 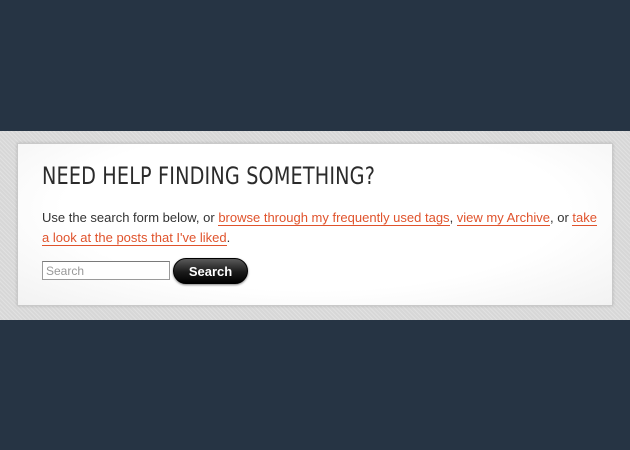 I want to click on card-title: NEED HELP FINDING SOMETHING?, so click(x=209, y=176).